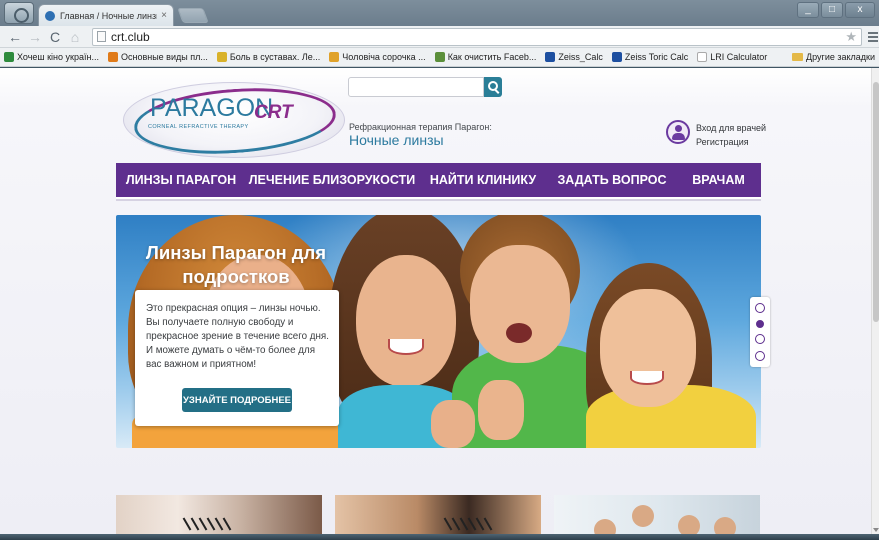 The image size is (879, 540). Describe the element at coordinates (873, 37) in the screenshot. I see `browser-menu-icon` at that location.